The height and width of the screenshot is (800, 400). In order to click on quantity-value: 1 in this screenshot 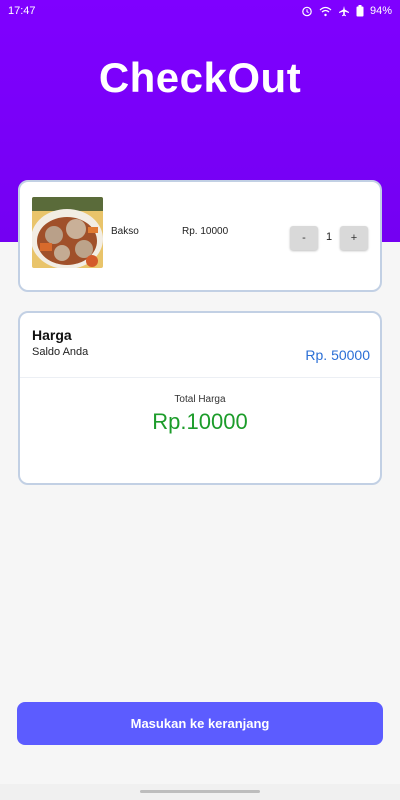, I will do `click(329, 237)`.